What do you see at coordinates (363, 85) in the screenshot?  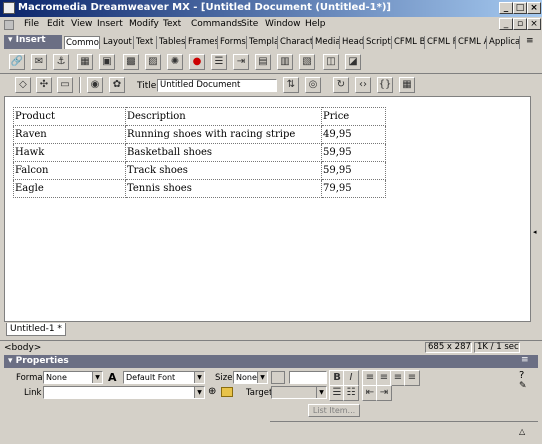 I see `code-navigation-icon: ‹›` at bounding box center [363, 85].